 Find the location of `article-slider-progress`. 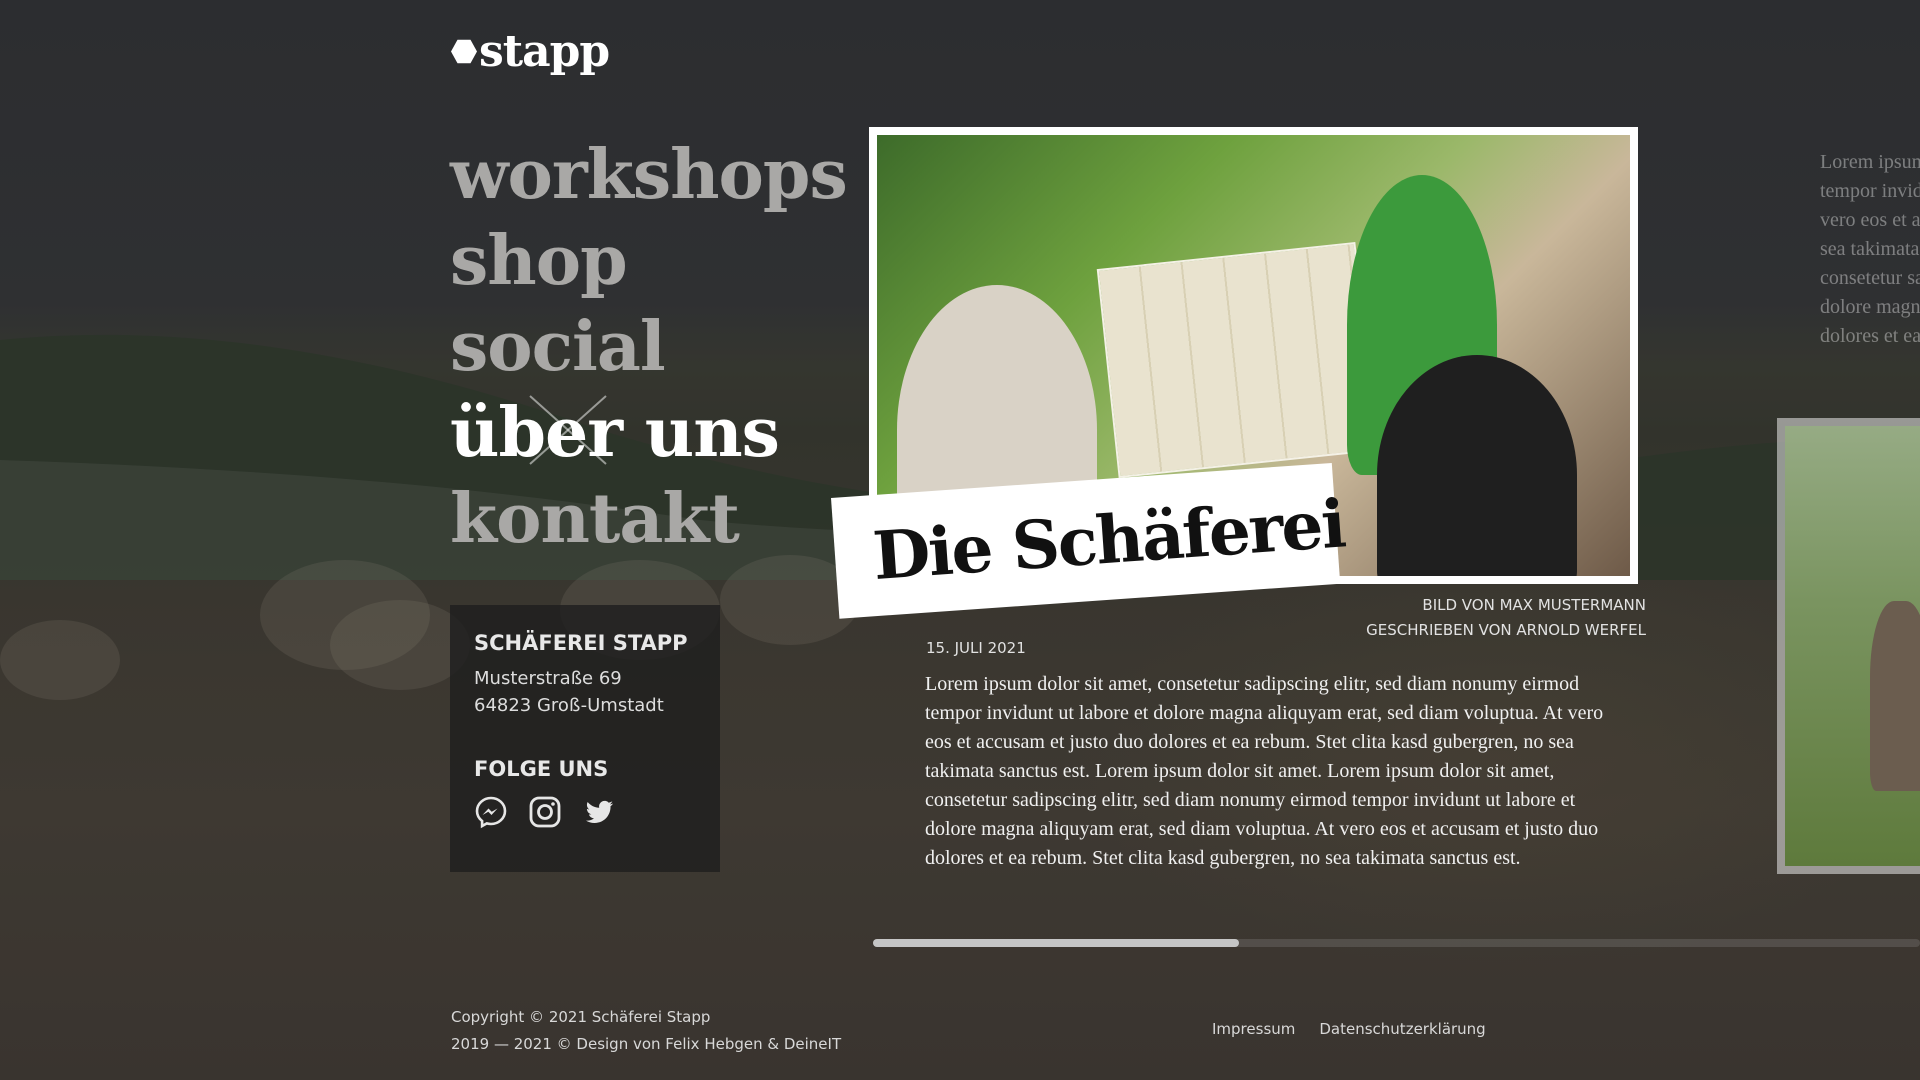

article-slider-progress is located at coordinates (1056, 943).